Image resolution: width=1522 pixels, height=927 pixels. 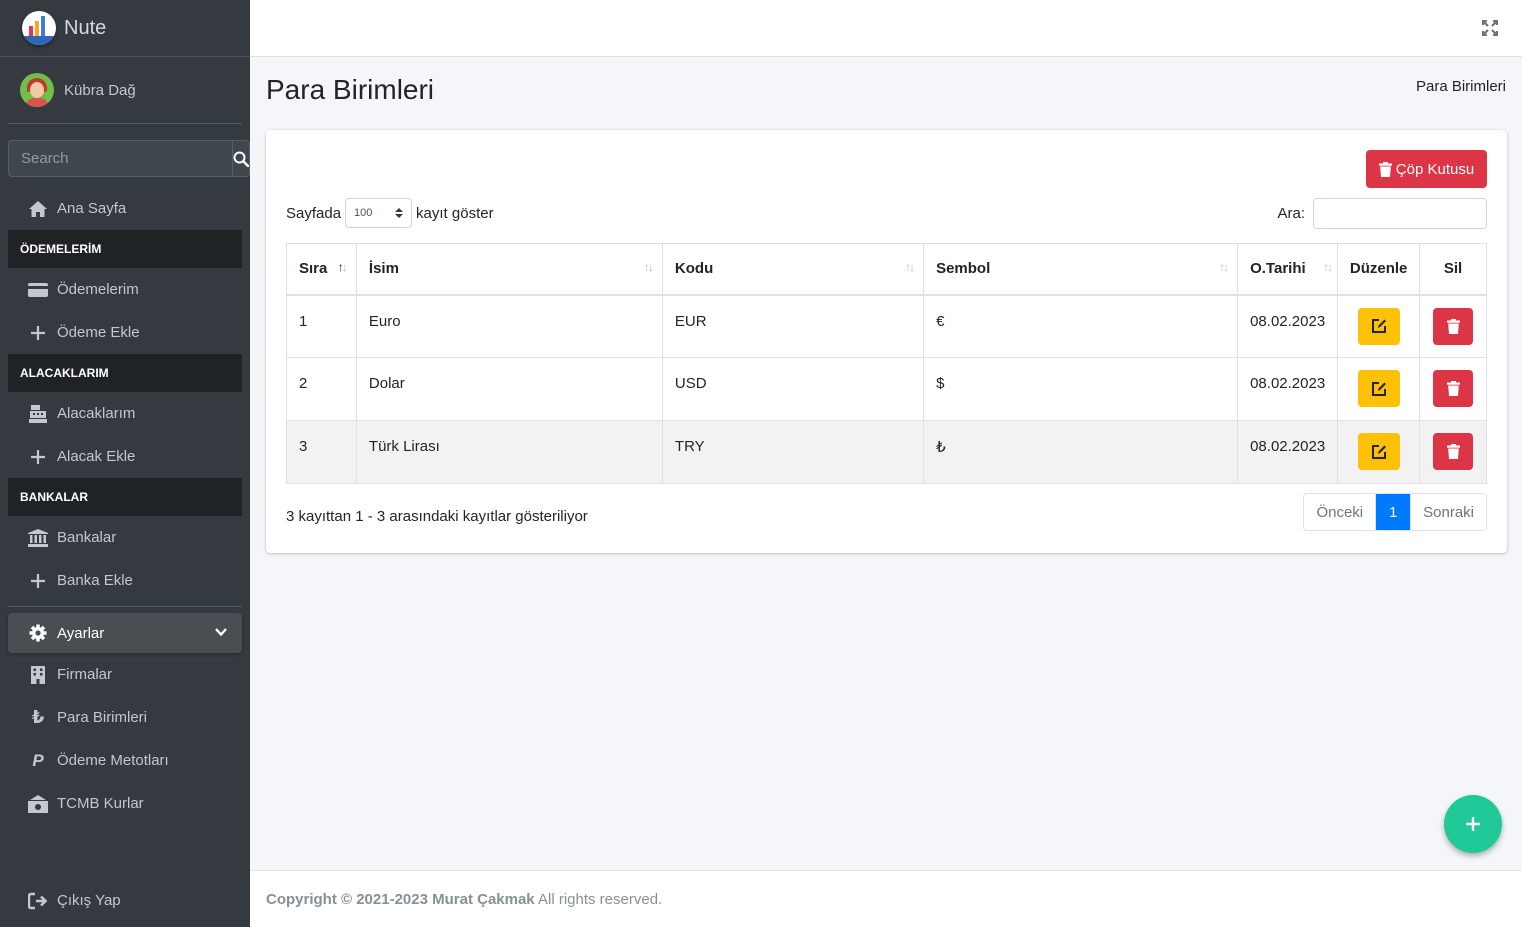 What do you see at coordinates (125, 633) in the screenshot?
I see `sidebar-item-settings: Ayarlar` at bounding box center [125, 633].